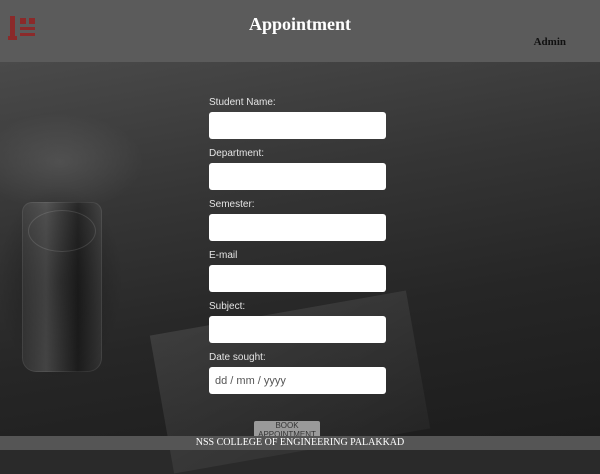 The width and height of the screenshot is (600, 474). What do you see at coordinates (297, 380) in the screenshot?
I see `date-sought-input` at bounding box center [297, 380].